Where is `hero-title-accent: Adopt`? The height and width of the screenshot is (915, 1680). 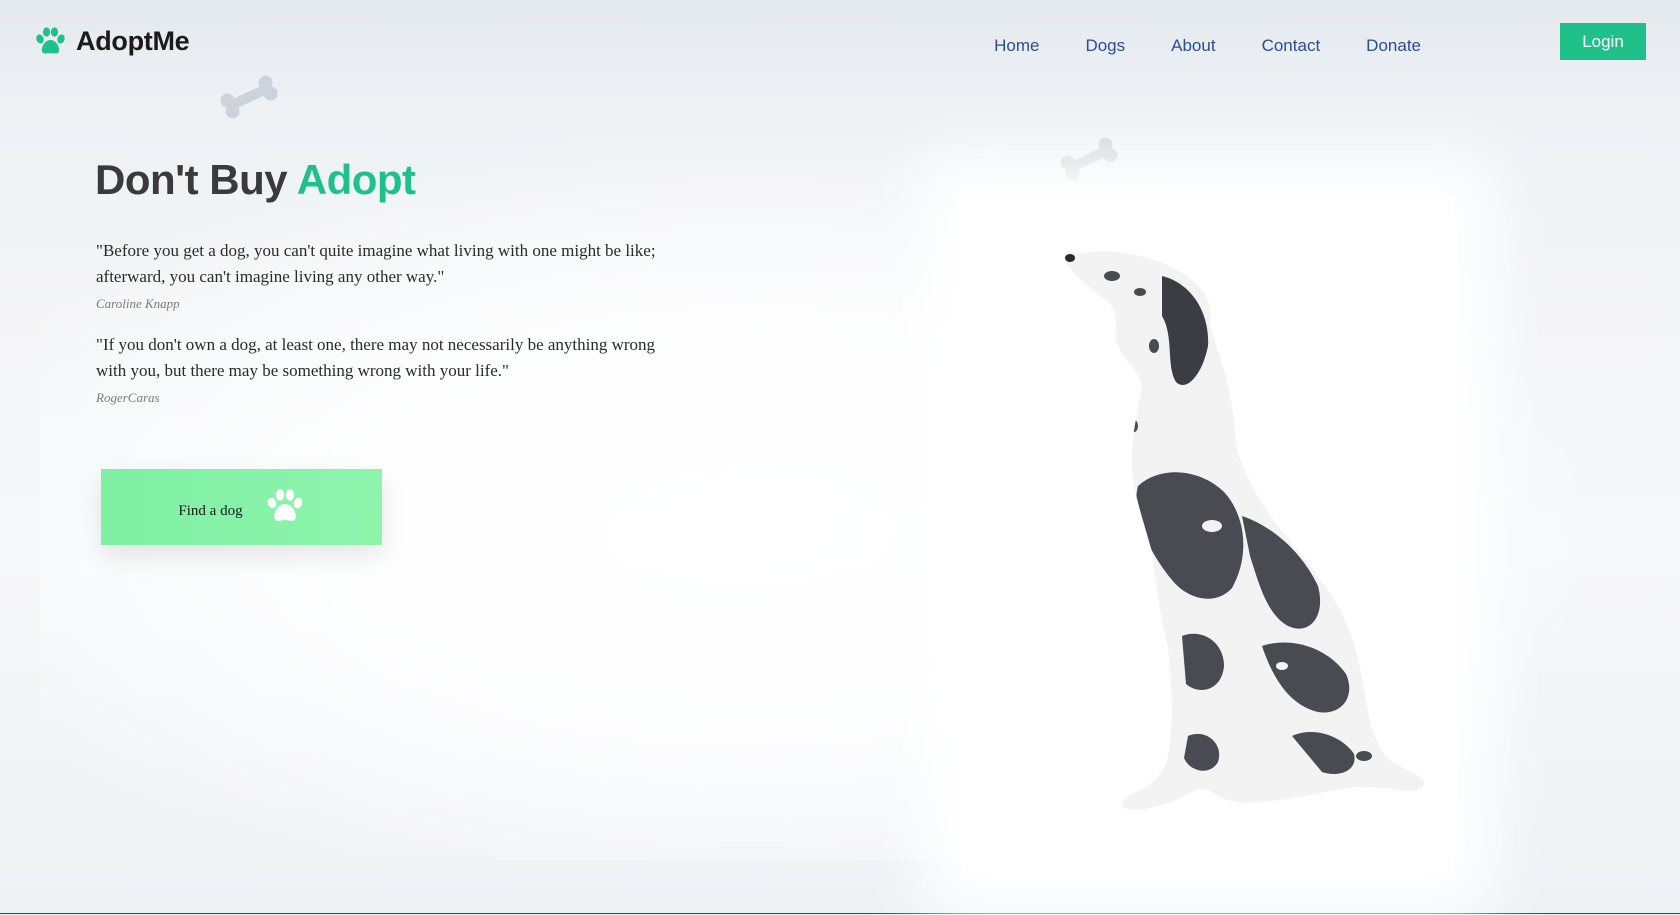 hero-title-accent: Adopt is located at coordinates (356, 179).